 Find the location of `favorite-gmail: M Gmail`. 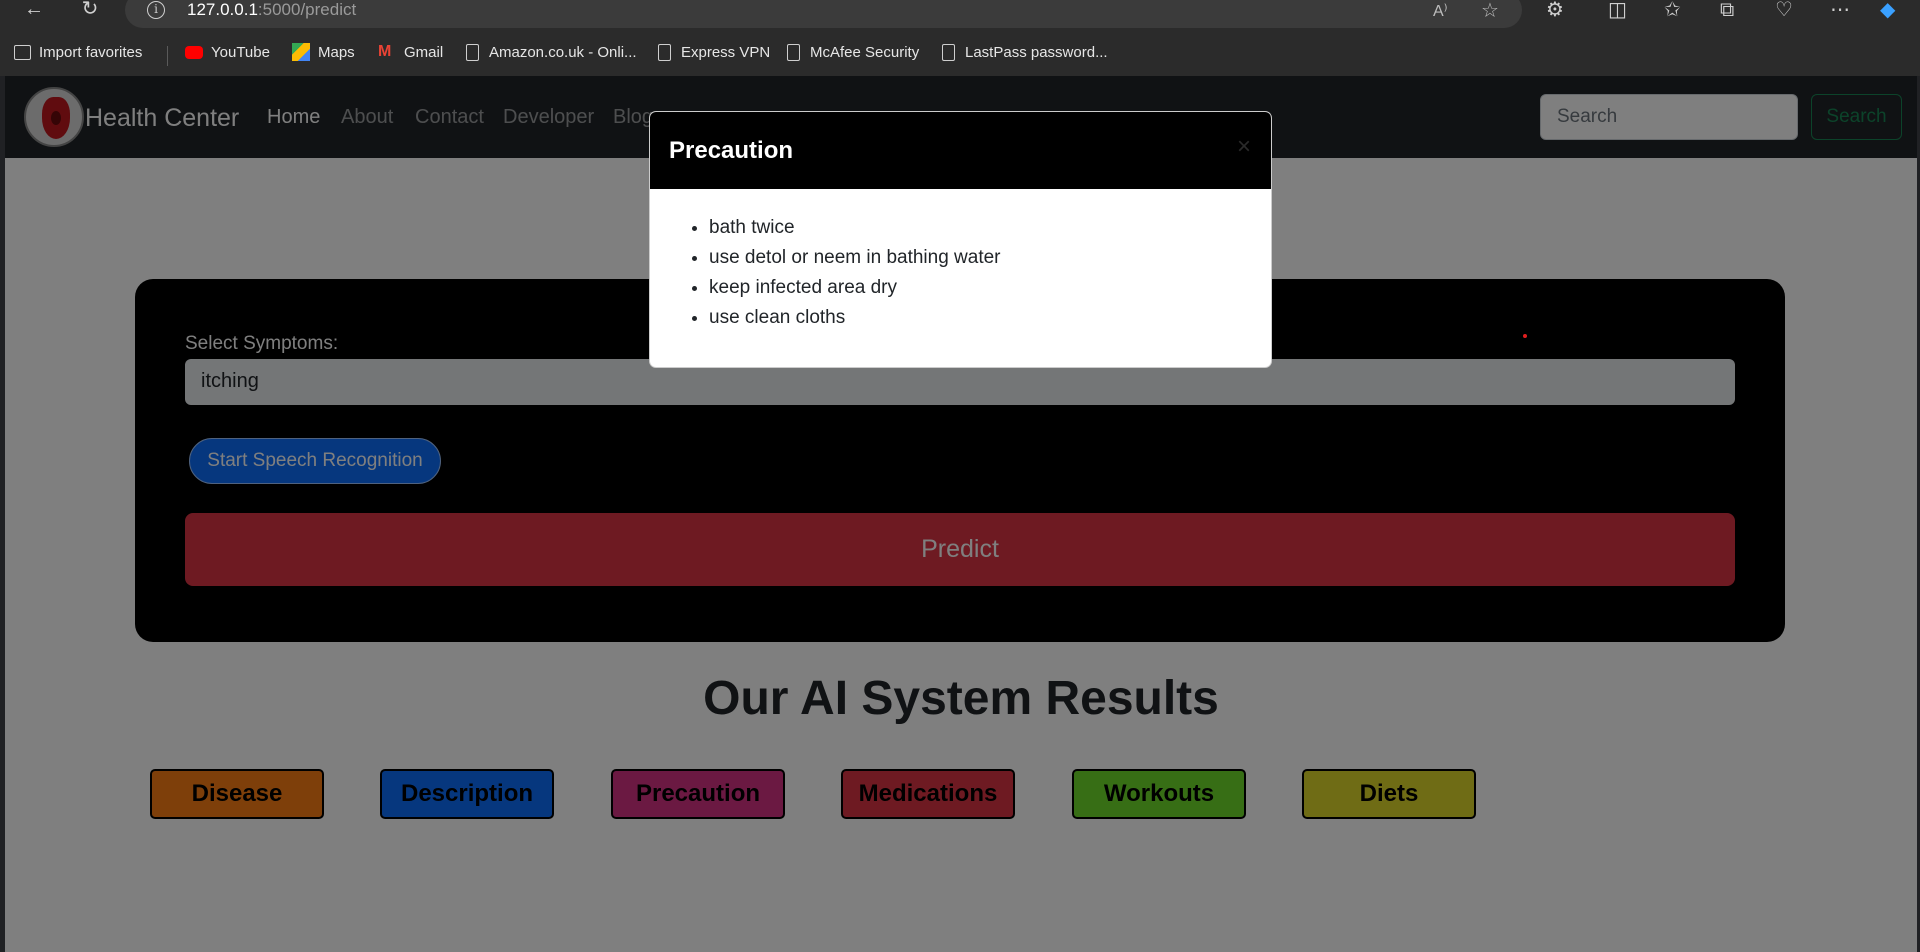

favorite-gmail: M Gmail is located at coordinates (410, 52).